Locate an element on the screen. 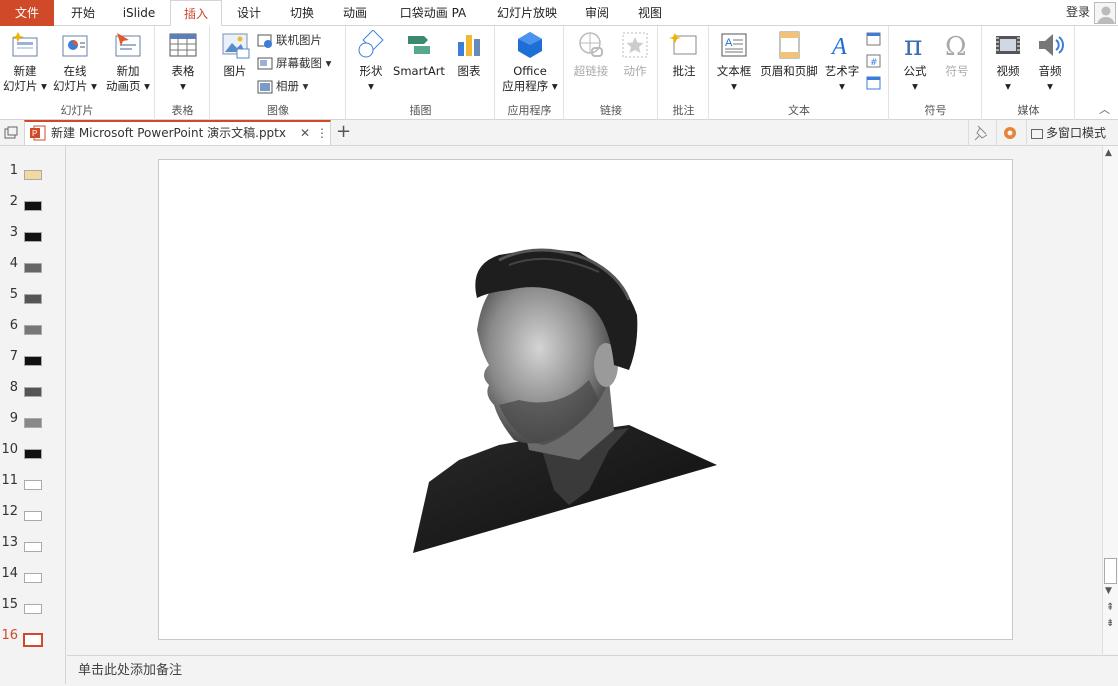 This screenshot has width=1118, height=686. video-button: 视频 ▾ is located at coordinates (1008, 62).